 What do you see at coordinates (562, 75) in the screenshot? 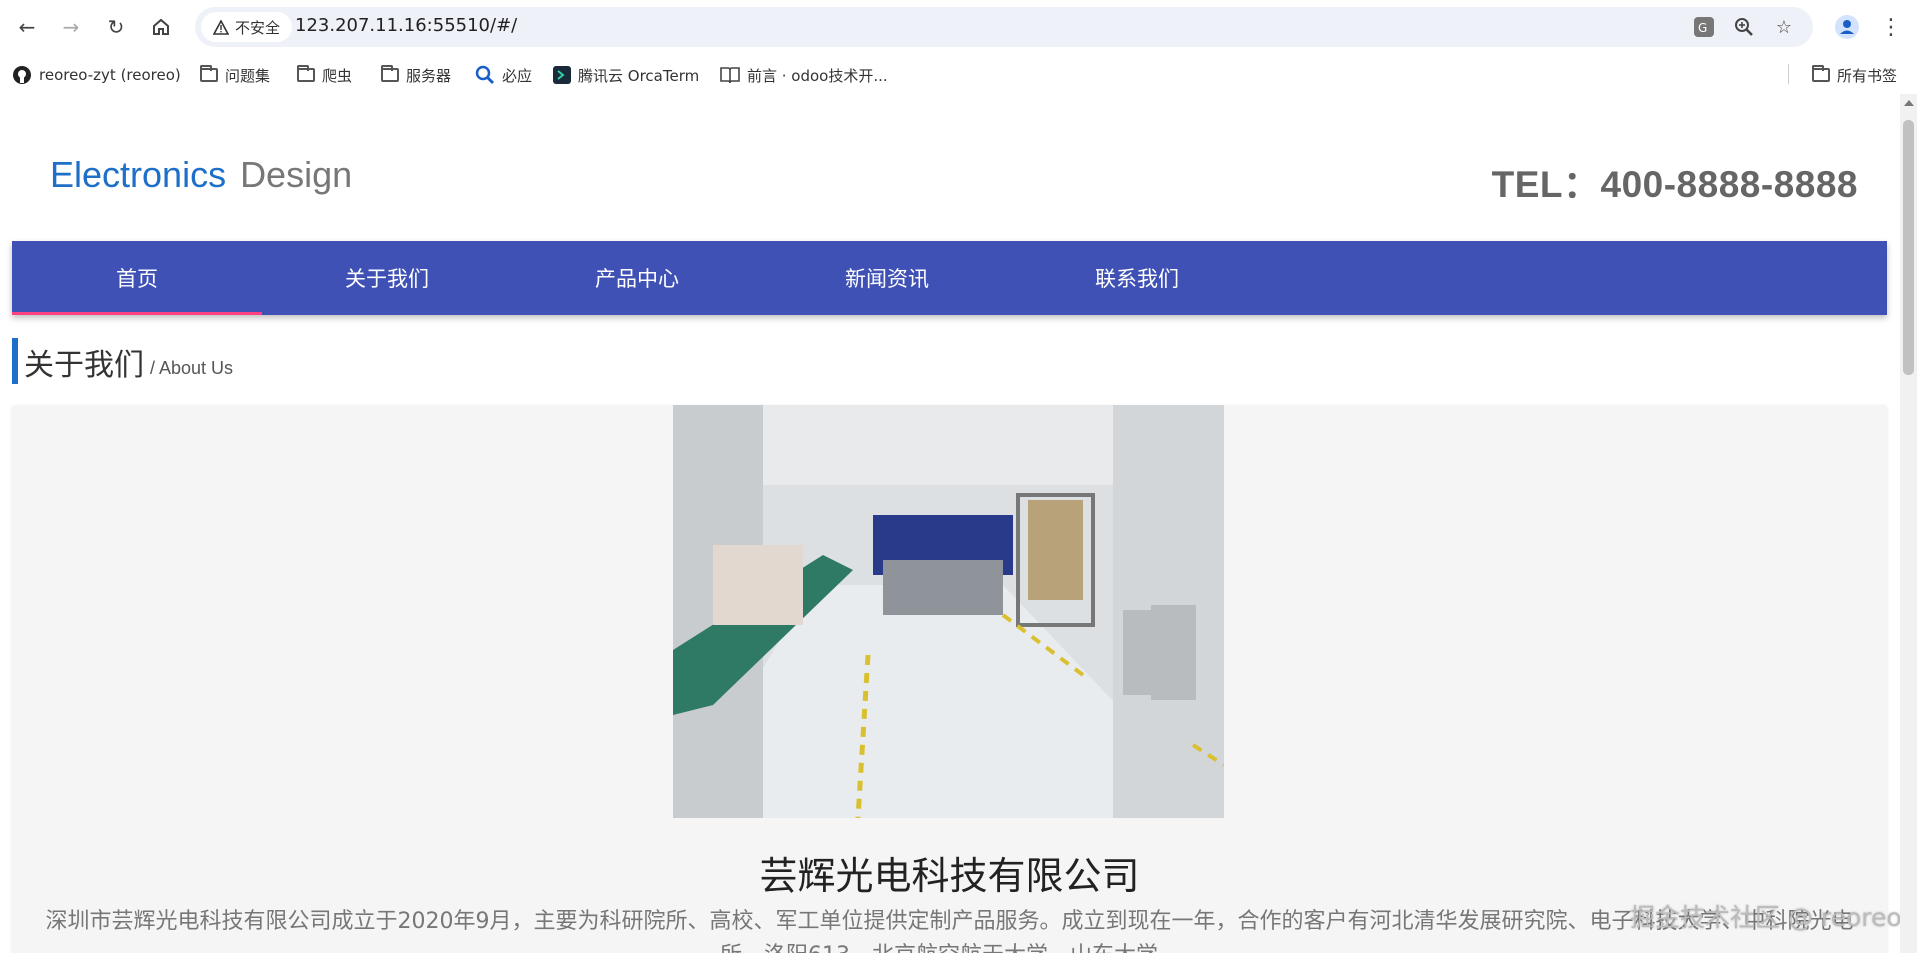
I see `terminal-icon` at bounding box center [562, 75].